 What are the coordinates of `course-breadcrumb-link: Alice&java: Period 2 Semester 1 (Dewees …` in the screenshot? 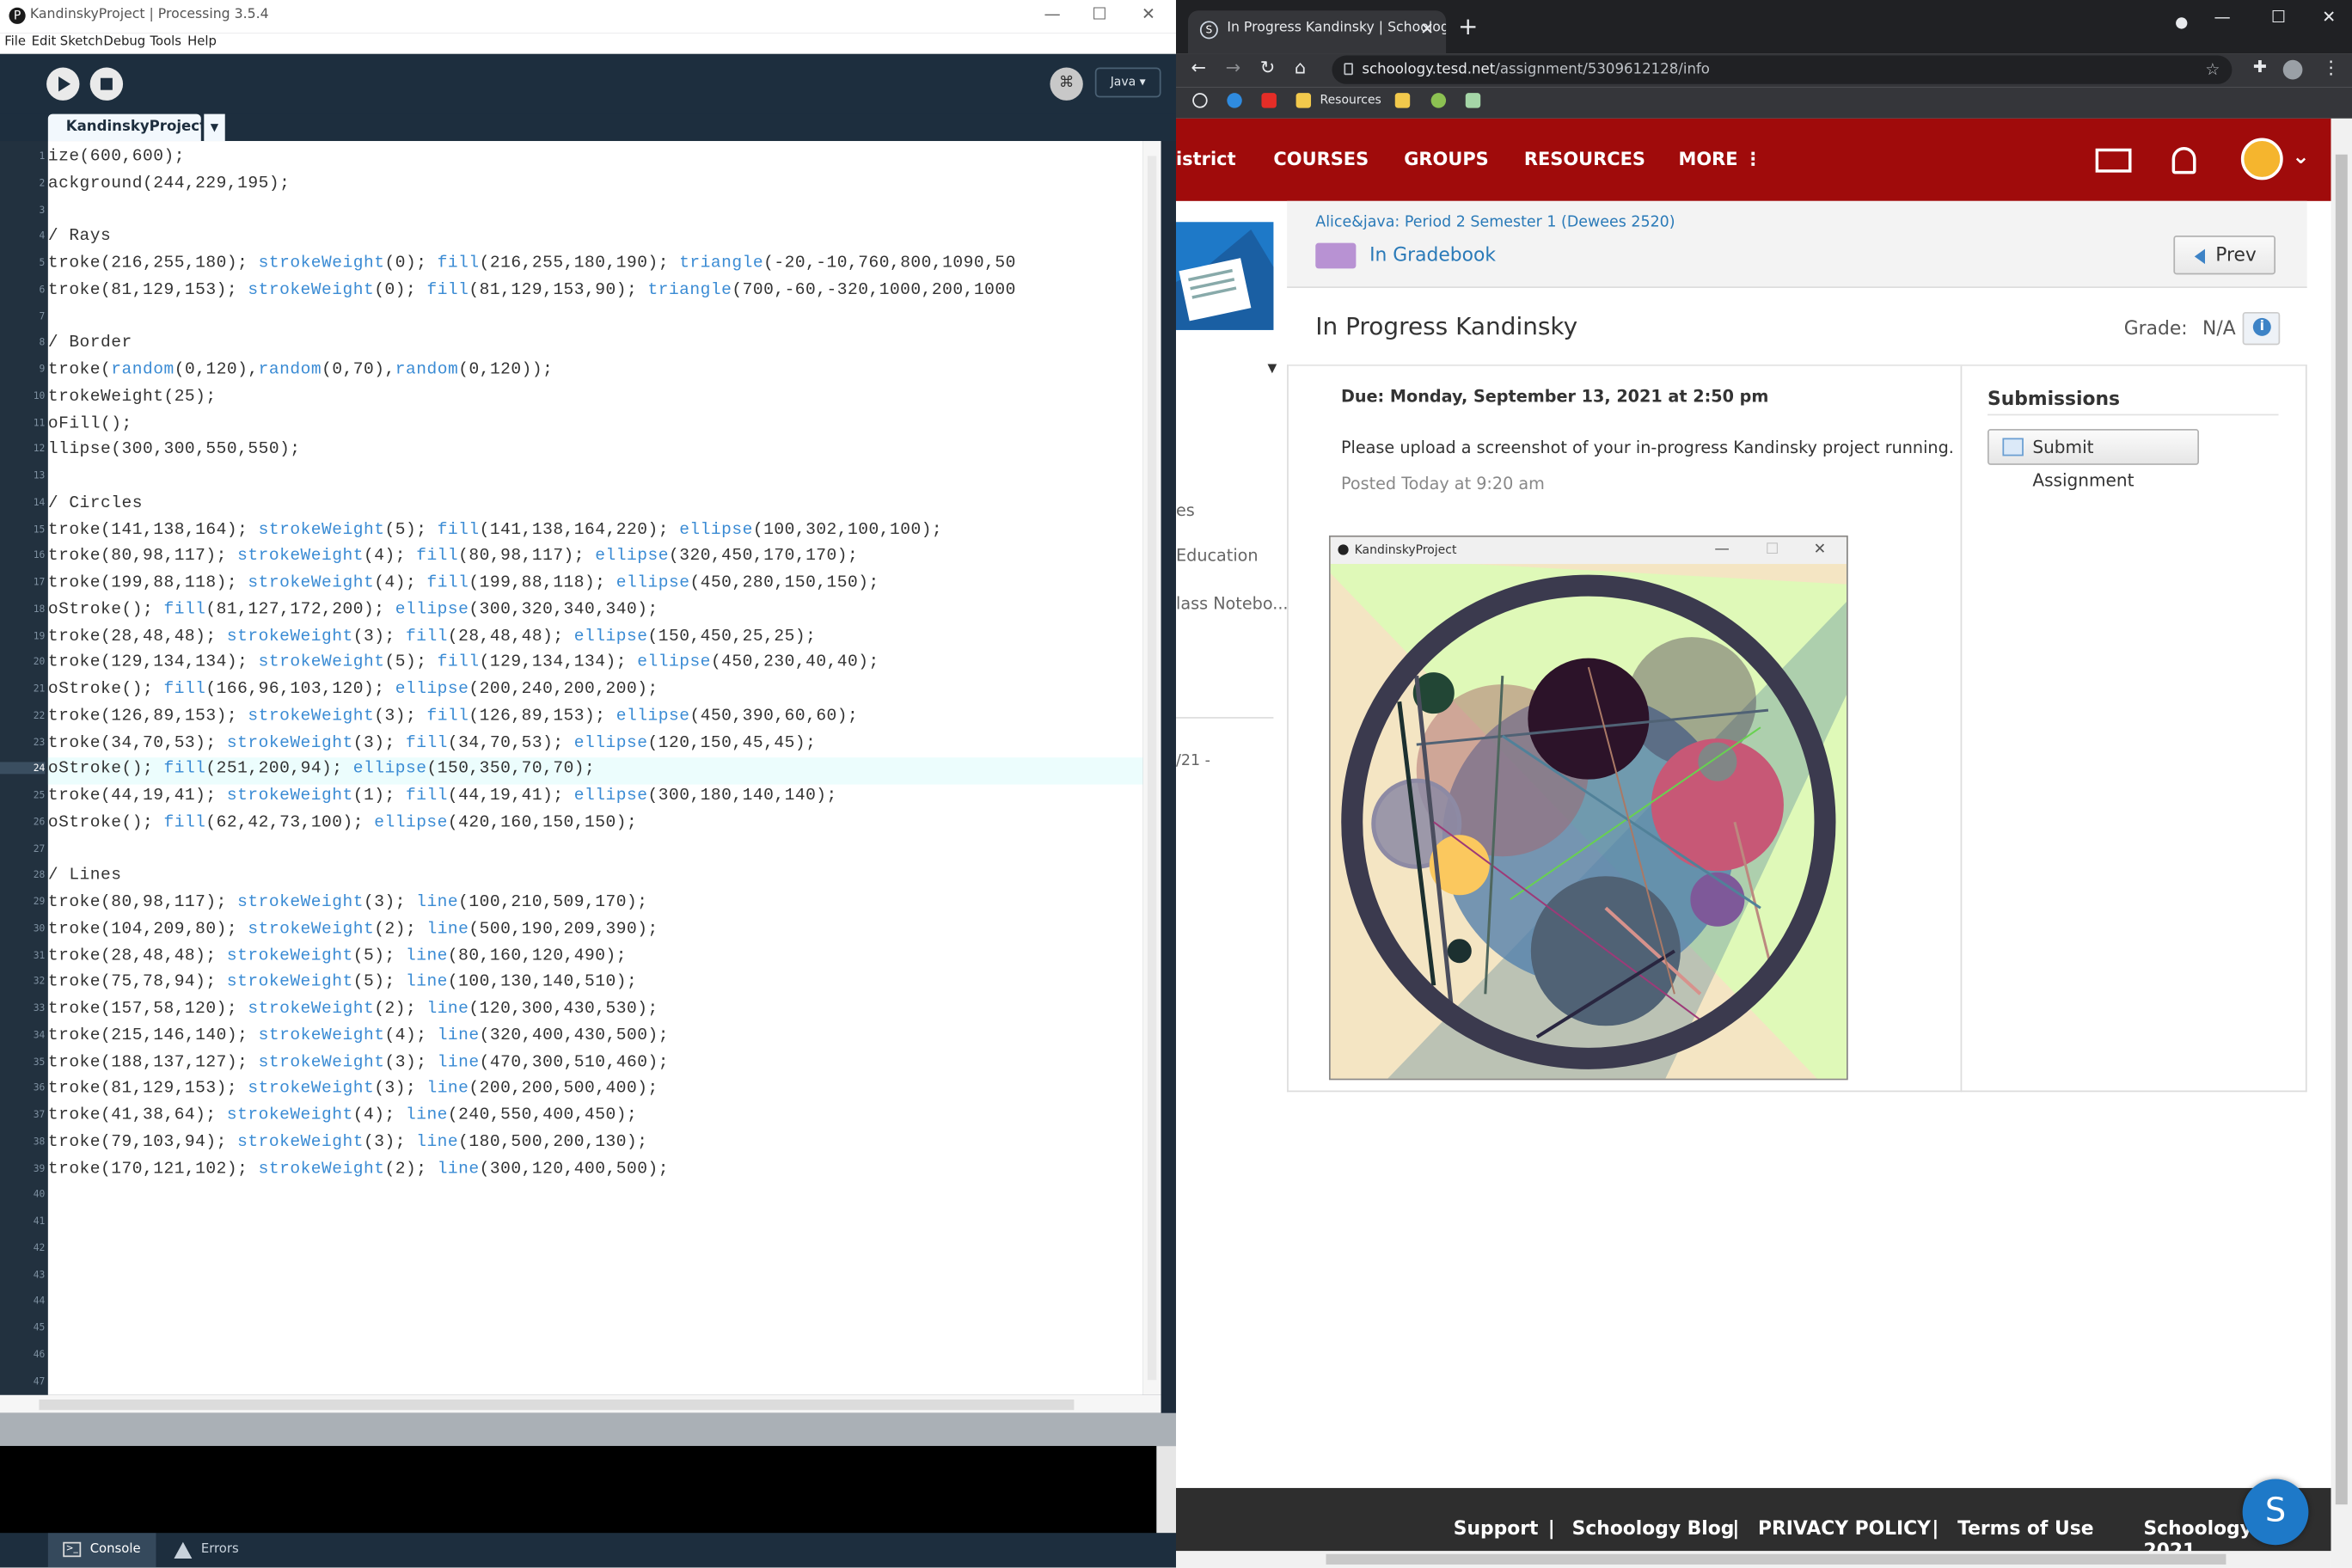 It's located at (1495, 223).